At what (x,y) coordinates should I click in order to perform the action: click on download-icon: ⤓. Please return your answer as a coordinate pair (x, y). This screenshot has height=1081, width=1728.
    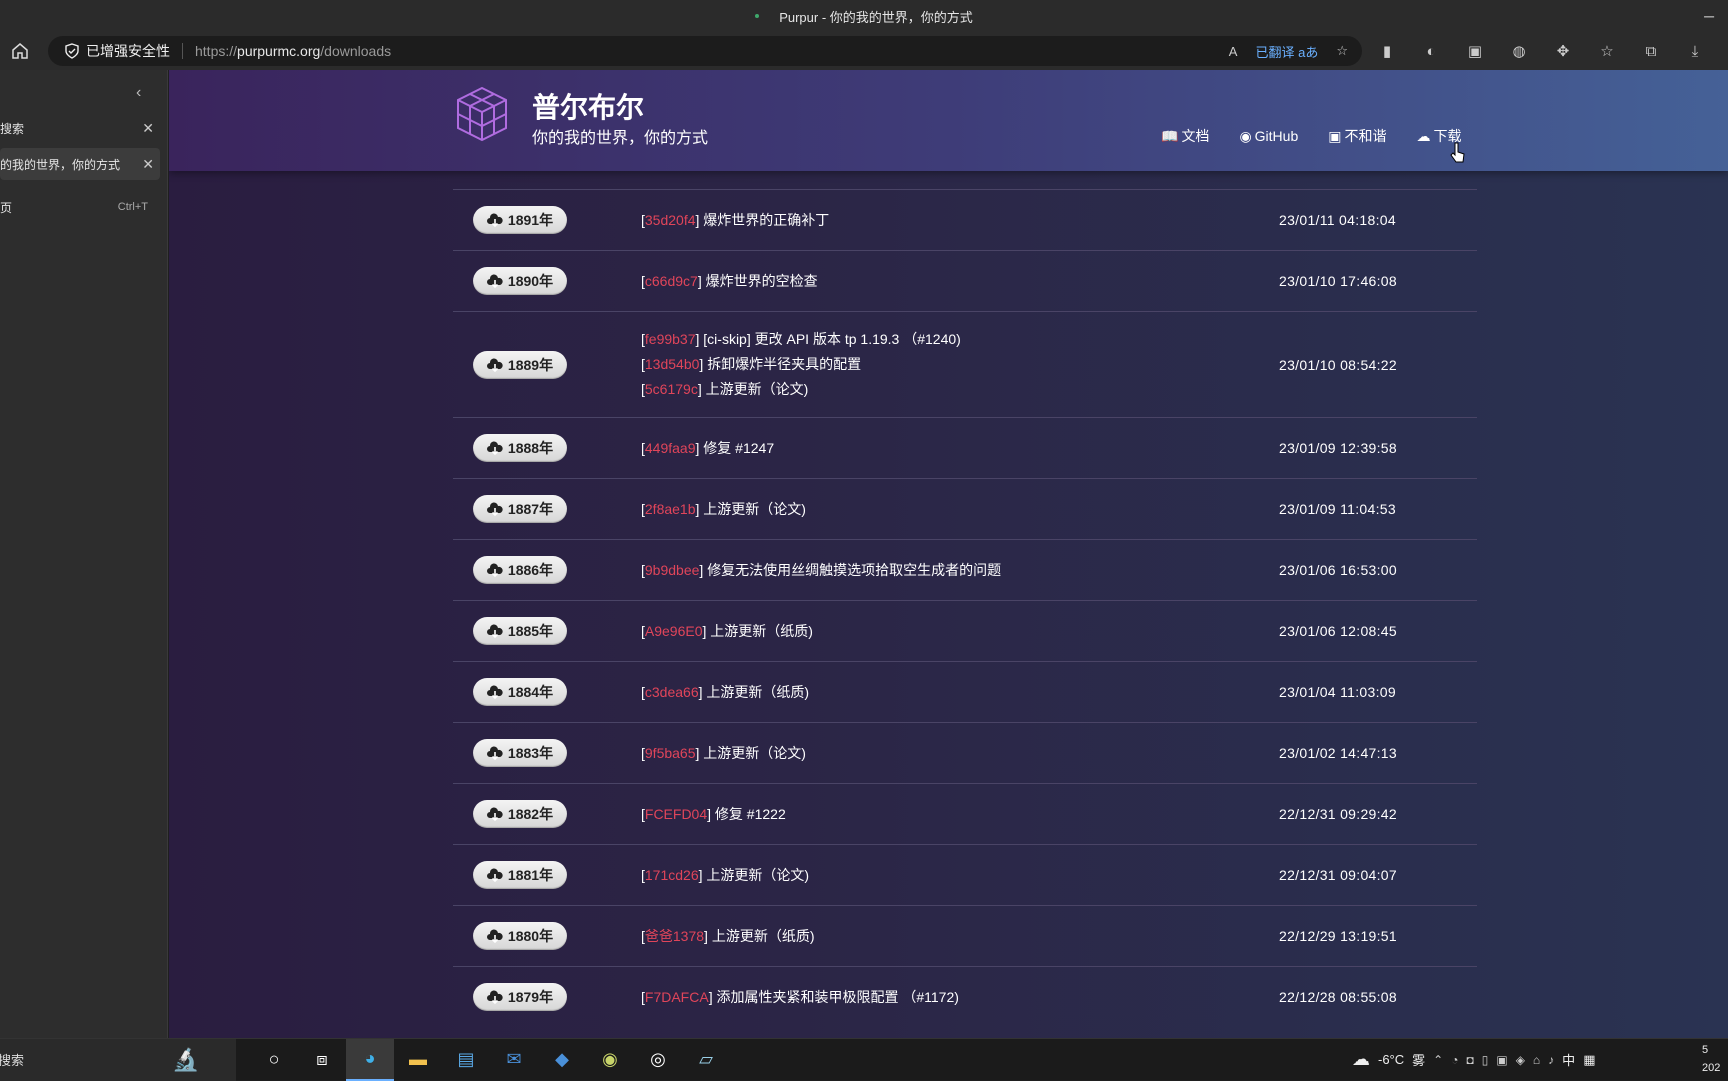
    Looking at the image, I should click on (1695, 51).